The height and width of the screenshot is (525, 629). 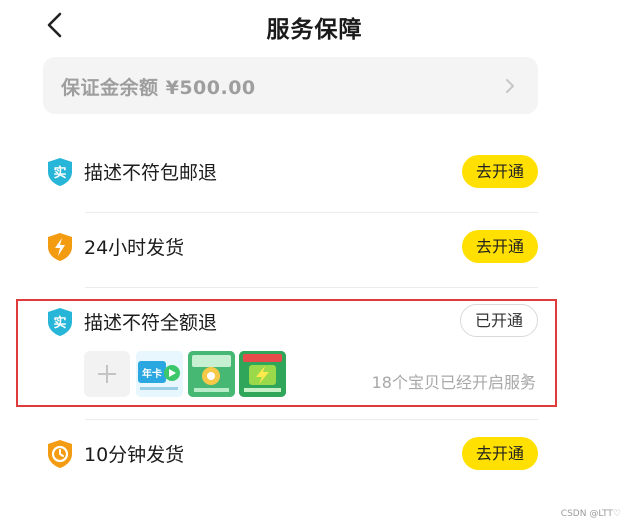 What do you see at coordinates (454, 381) in the screenshot?
I see `services-enabled-count: 18个宝贝已经开启服务` at bounding box center [454, 381].